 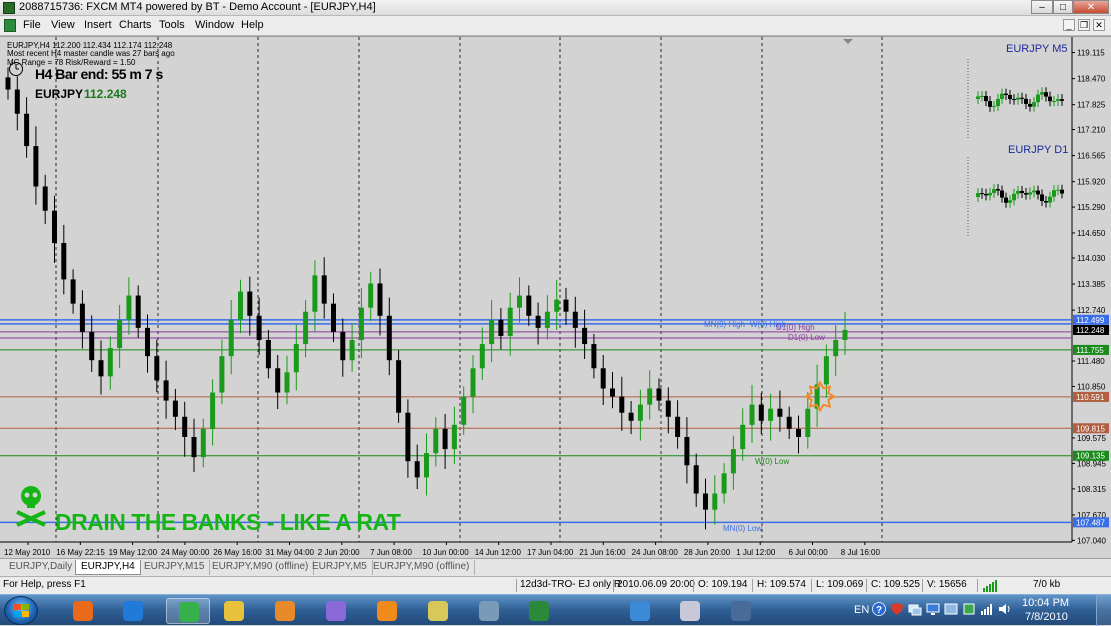 What do you see at coordinates (772, 461) in the screenshot?
I see `level-label-w-low: W(0) Low` at bounding box center [772, 461].